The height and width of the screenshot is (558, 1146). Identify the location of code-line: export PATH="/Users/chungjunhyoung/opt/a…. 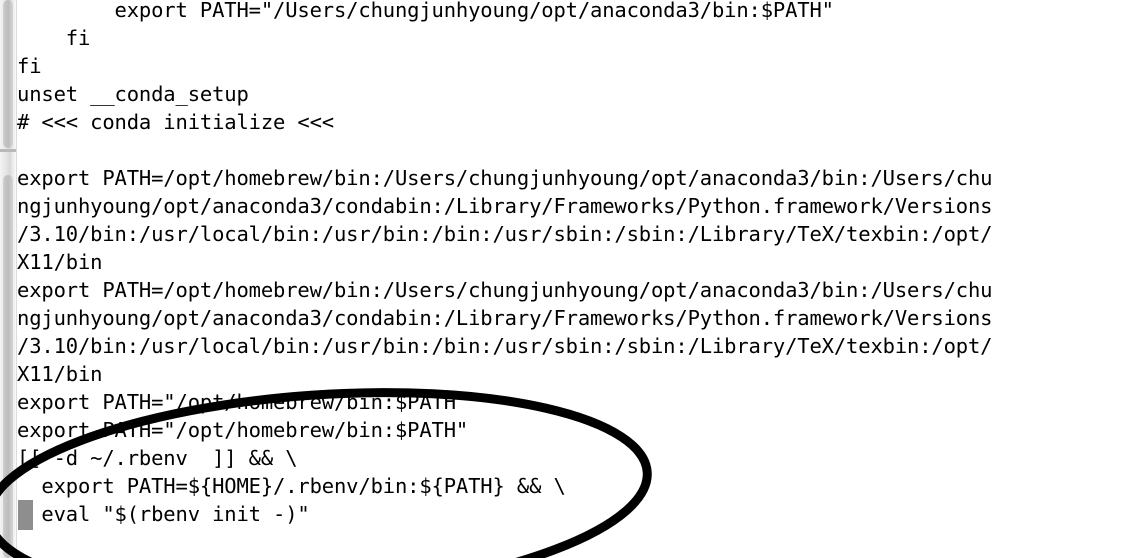
(425, 11).